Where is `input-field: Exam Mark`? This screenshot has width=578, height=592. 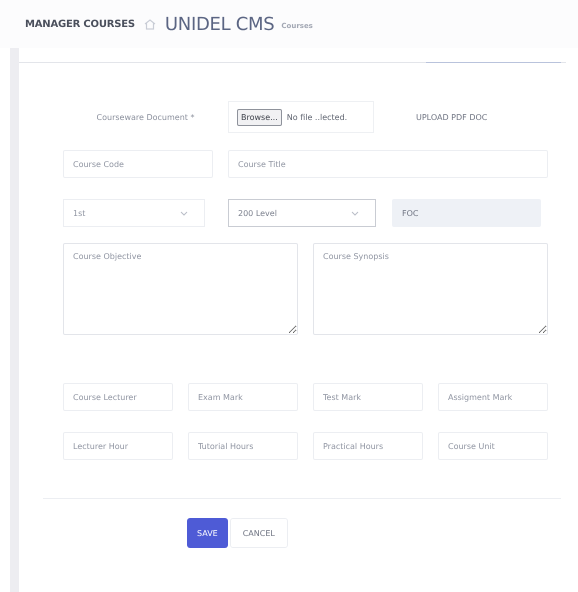
input-field: Exam Mark is located at coordinates (243, 397).